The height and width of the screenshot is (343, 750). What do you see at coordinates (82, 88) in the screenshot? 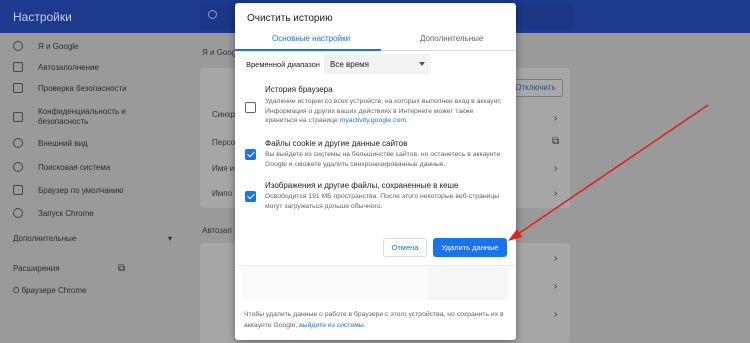
I see `sidebar-item-label: Проверка безопасности` at bounding box center [82, 88].